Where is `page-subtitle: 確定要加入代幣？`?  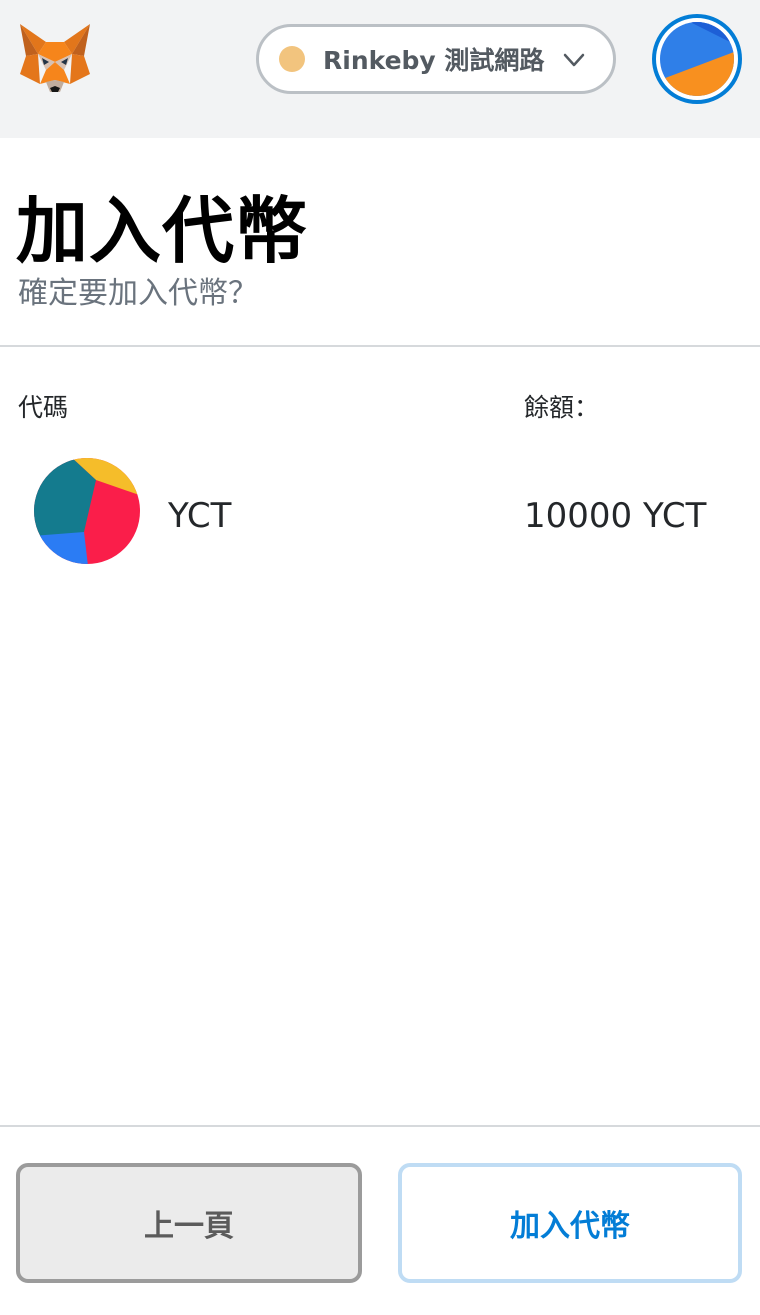
page-subtitle: 確定要加入代幣？ is located at coordinates (138, 293).